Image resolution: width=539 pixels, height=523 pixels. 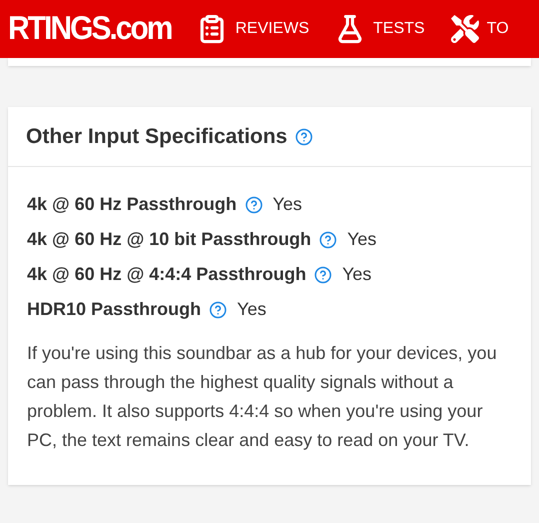 I want to click on nav-link: TO, so click(x=479, y=29).